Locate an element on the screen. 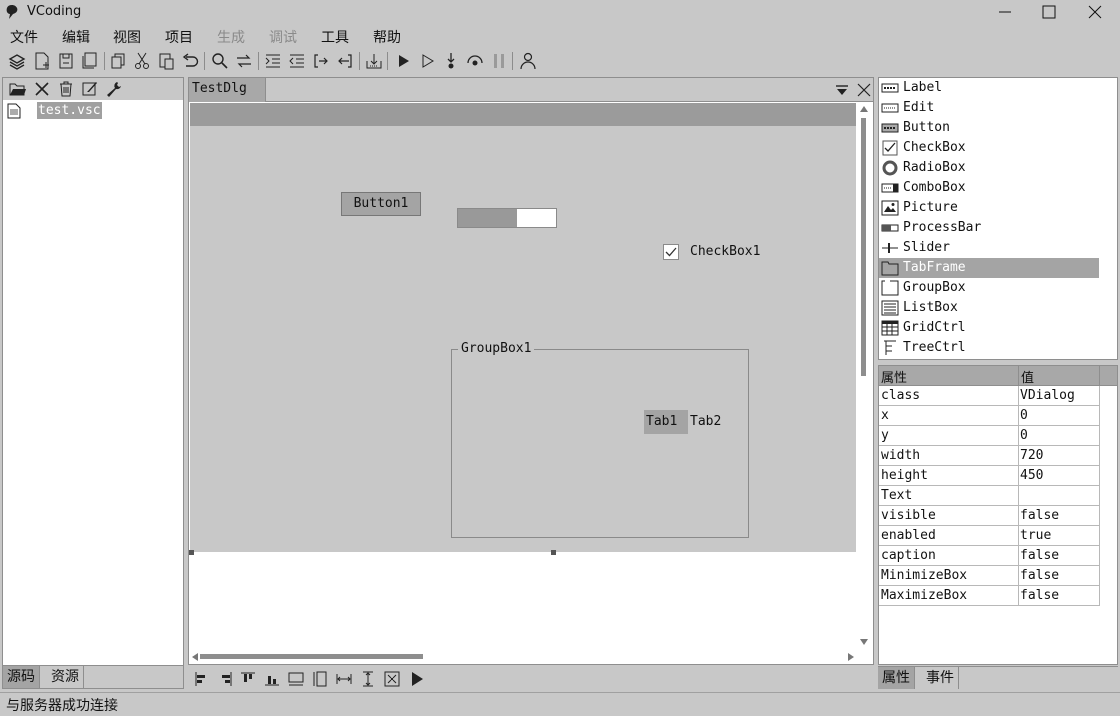 This screenshot has height=716, width=1120. property-value: 450 is located at coordinates (1031, 475).